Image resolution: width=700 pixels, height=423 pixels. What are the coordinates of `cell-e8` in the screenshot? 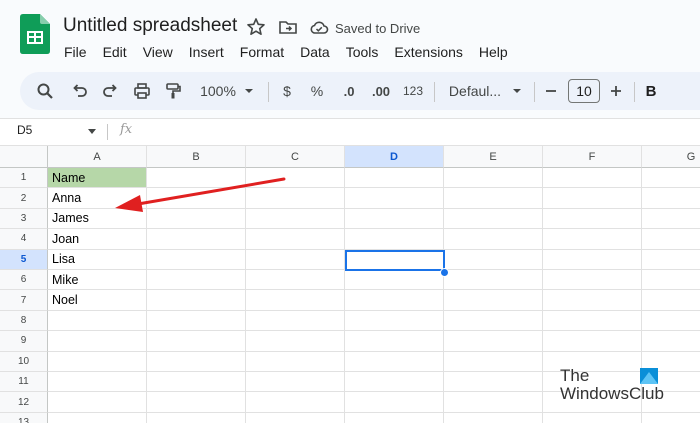 It's located at (493, 321).